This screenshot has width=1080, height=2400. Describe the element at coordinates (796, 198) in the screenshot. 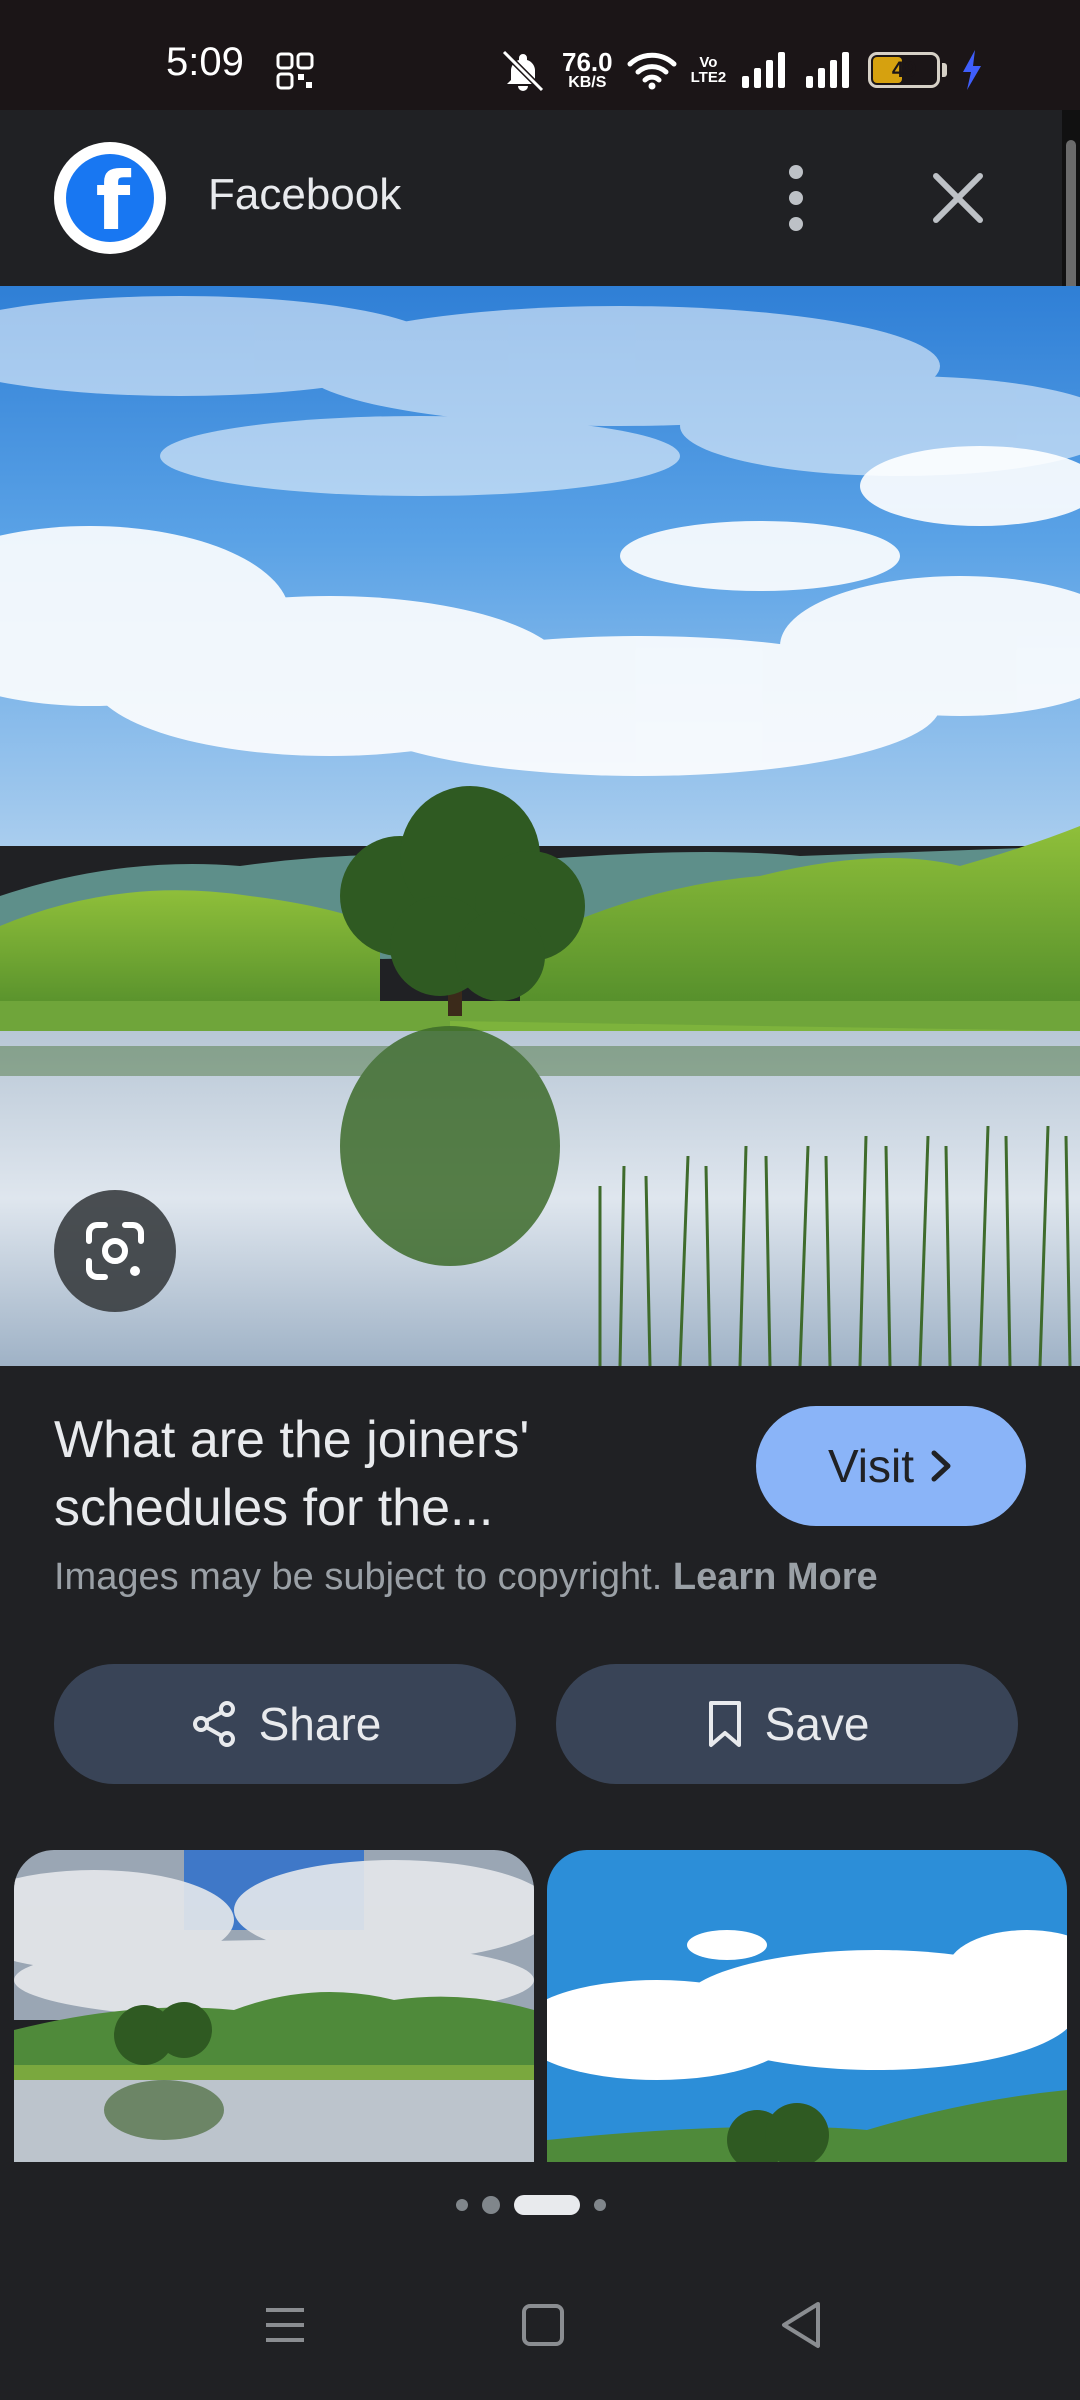

I see `more-vert-icon` at that location.